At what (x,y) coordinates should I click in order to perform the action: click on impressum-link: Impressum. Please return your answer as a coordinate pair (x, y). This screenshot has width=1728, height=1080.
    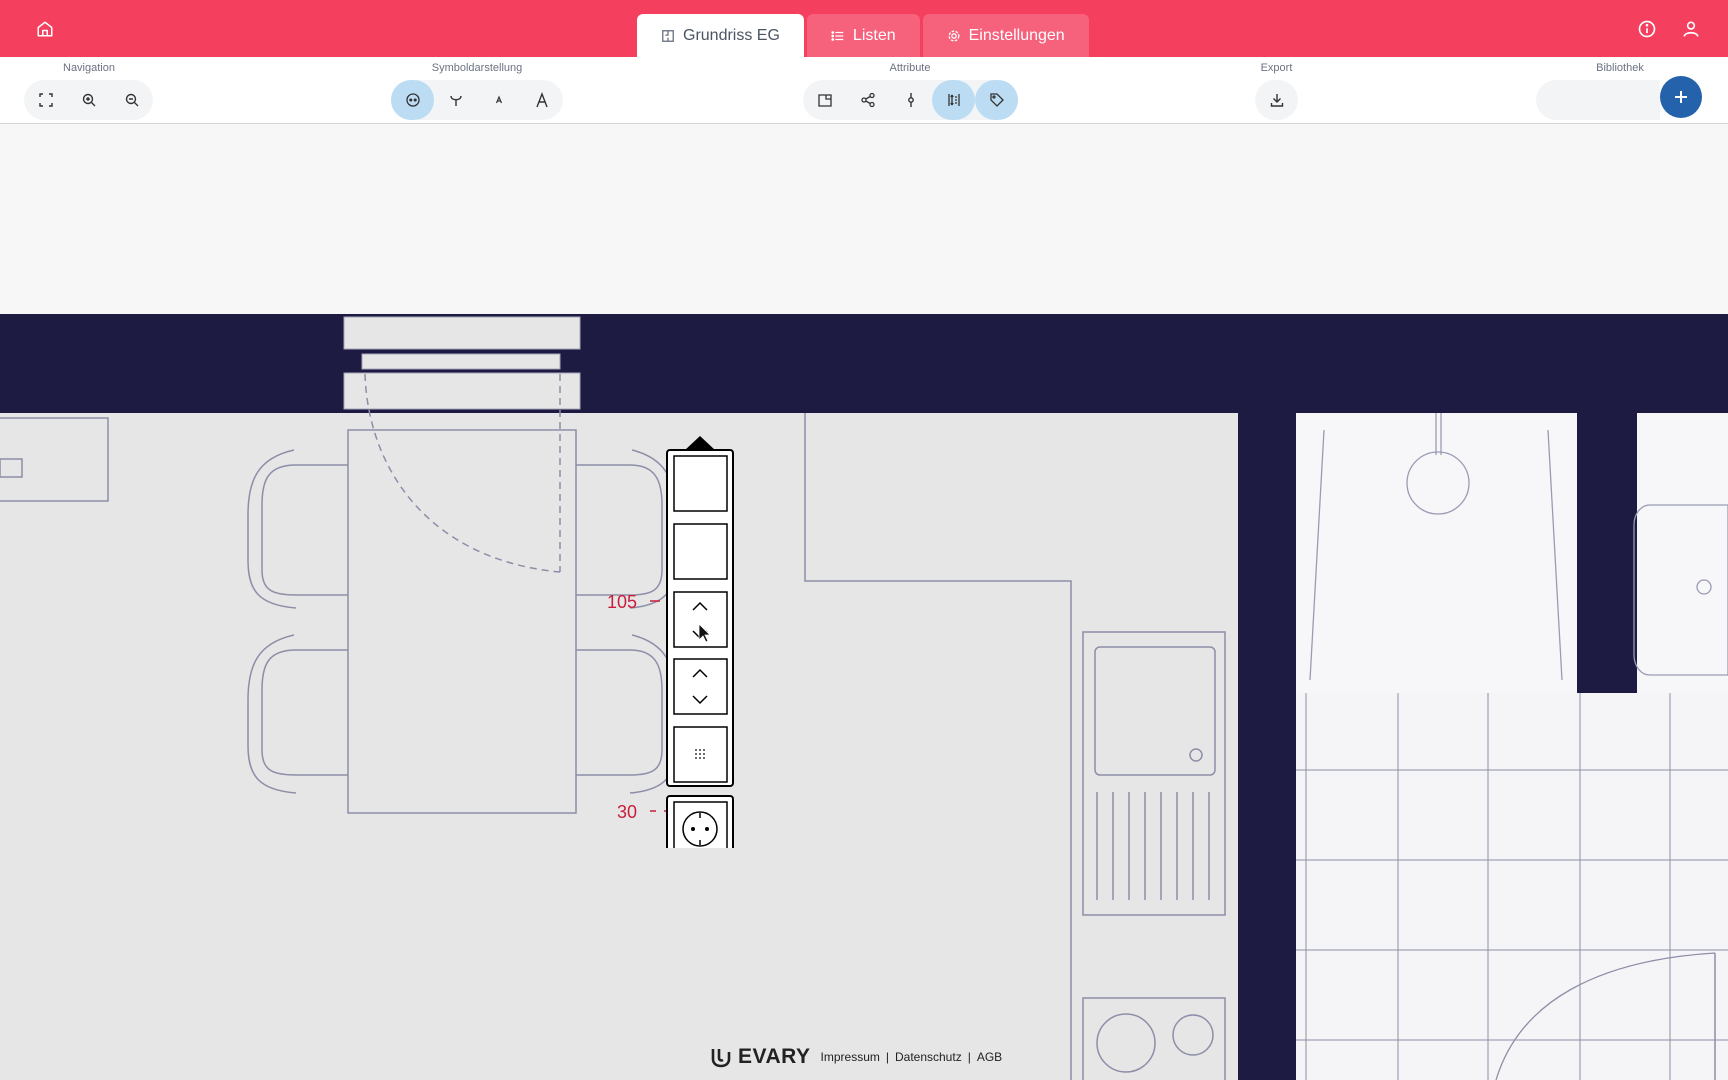
    Looking at the image, I should click on (850, 1057).